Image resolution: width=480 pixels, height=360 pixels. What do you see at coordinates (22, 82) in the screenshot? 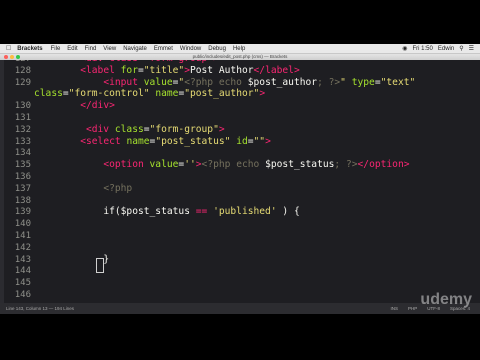
I see `line-number: 129` at bounding box center [22, 82].